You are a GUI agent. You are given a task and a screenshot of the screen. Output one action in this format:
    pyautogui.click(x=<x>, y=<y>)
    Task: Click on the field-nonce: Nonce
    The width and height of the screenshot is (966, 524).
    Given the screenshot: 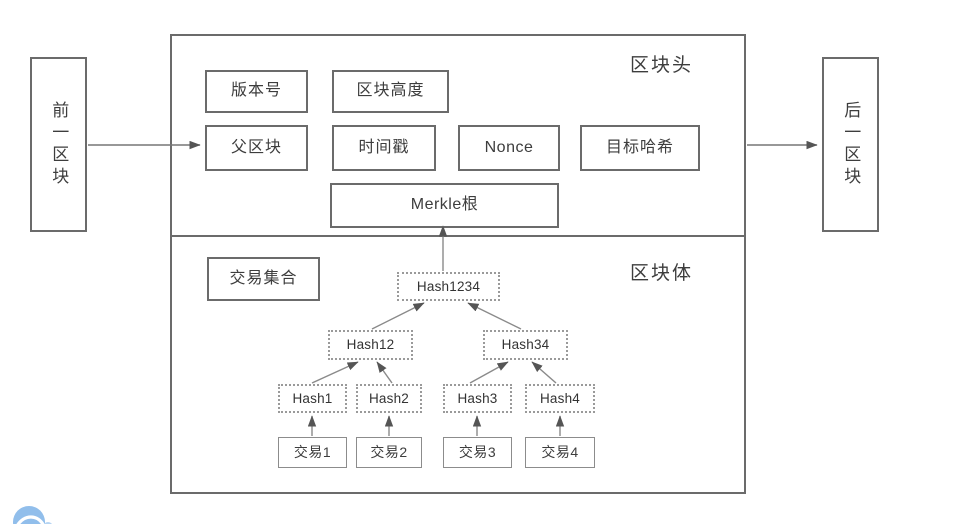 What is the action you would take?
    pyautogui.click(x=509, y=148)
    